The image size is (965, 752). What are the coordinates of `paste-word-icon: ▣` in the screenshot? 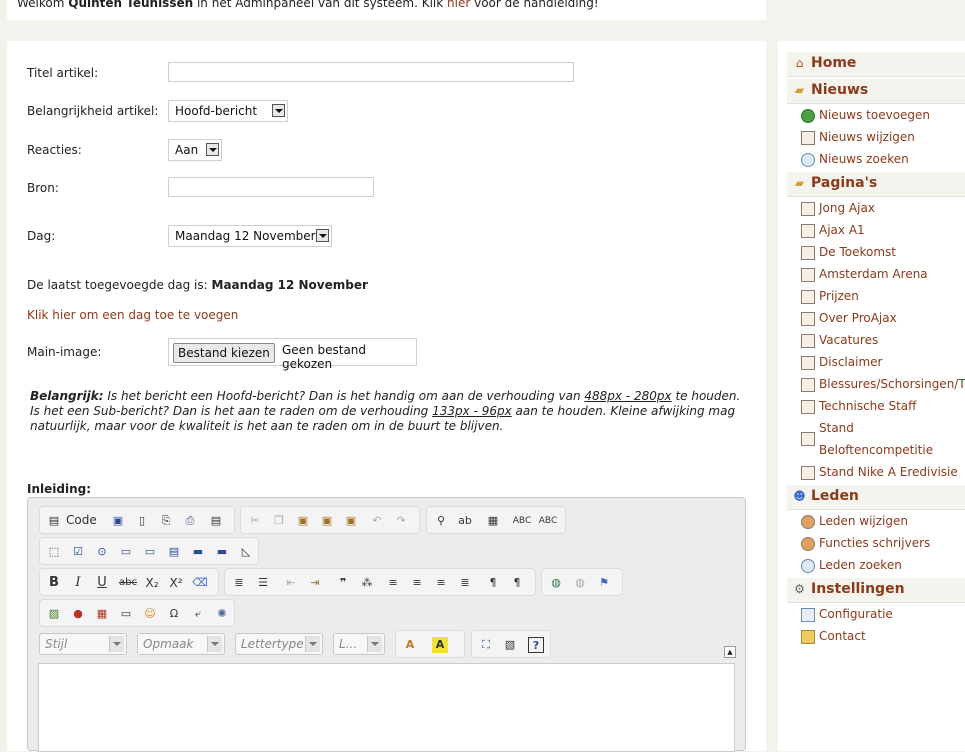 It's located at (351, 521).